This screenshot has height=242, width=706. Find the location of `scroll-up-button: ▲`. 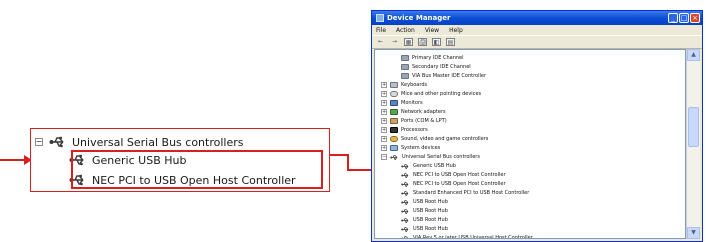

scroll-up-button: ▲ is located at coordinates (693, 55).